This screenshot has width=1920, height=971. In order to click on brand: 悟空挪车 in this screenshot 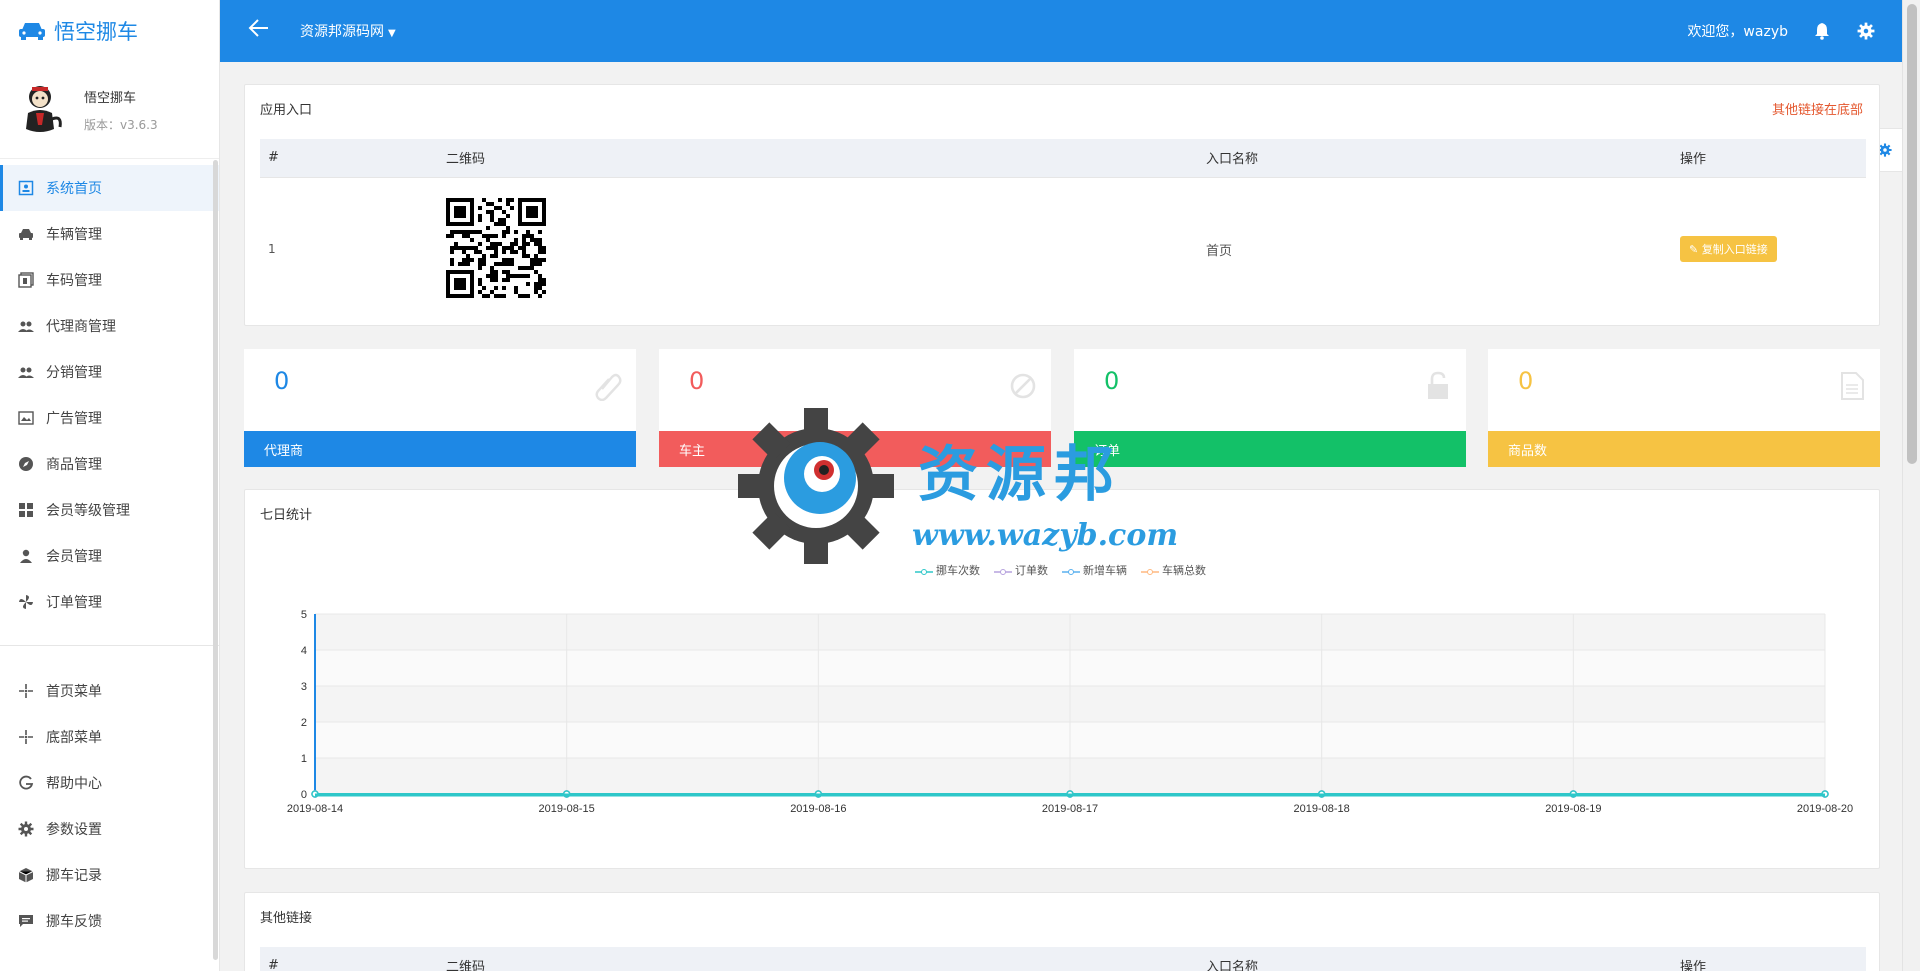, I will do `click(109, 31)`.